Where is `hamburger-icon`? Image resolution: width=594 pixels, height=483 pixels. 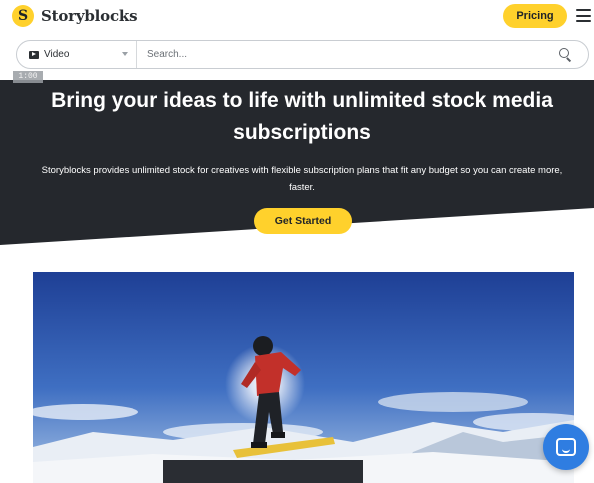 hamburger-icon is located at coordinates (583, 15).